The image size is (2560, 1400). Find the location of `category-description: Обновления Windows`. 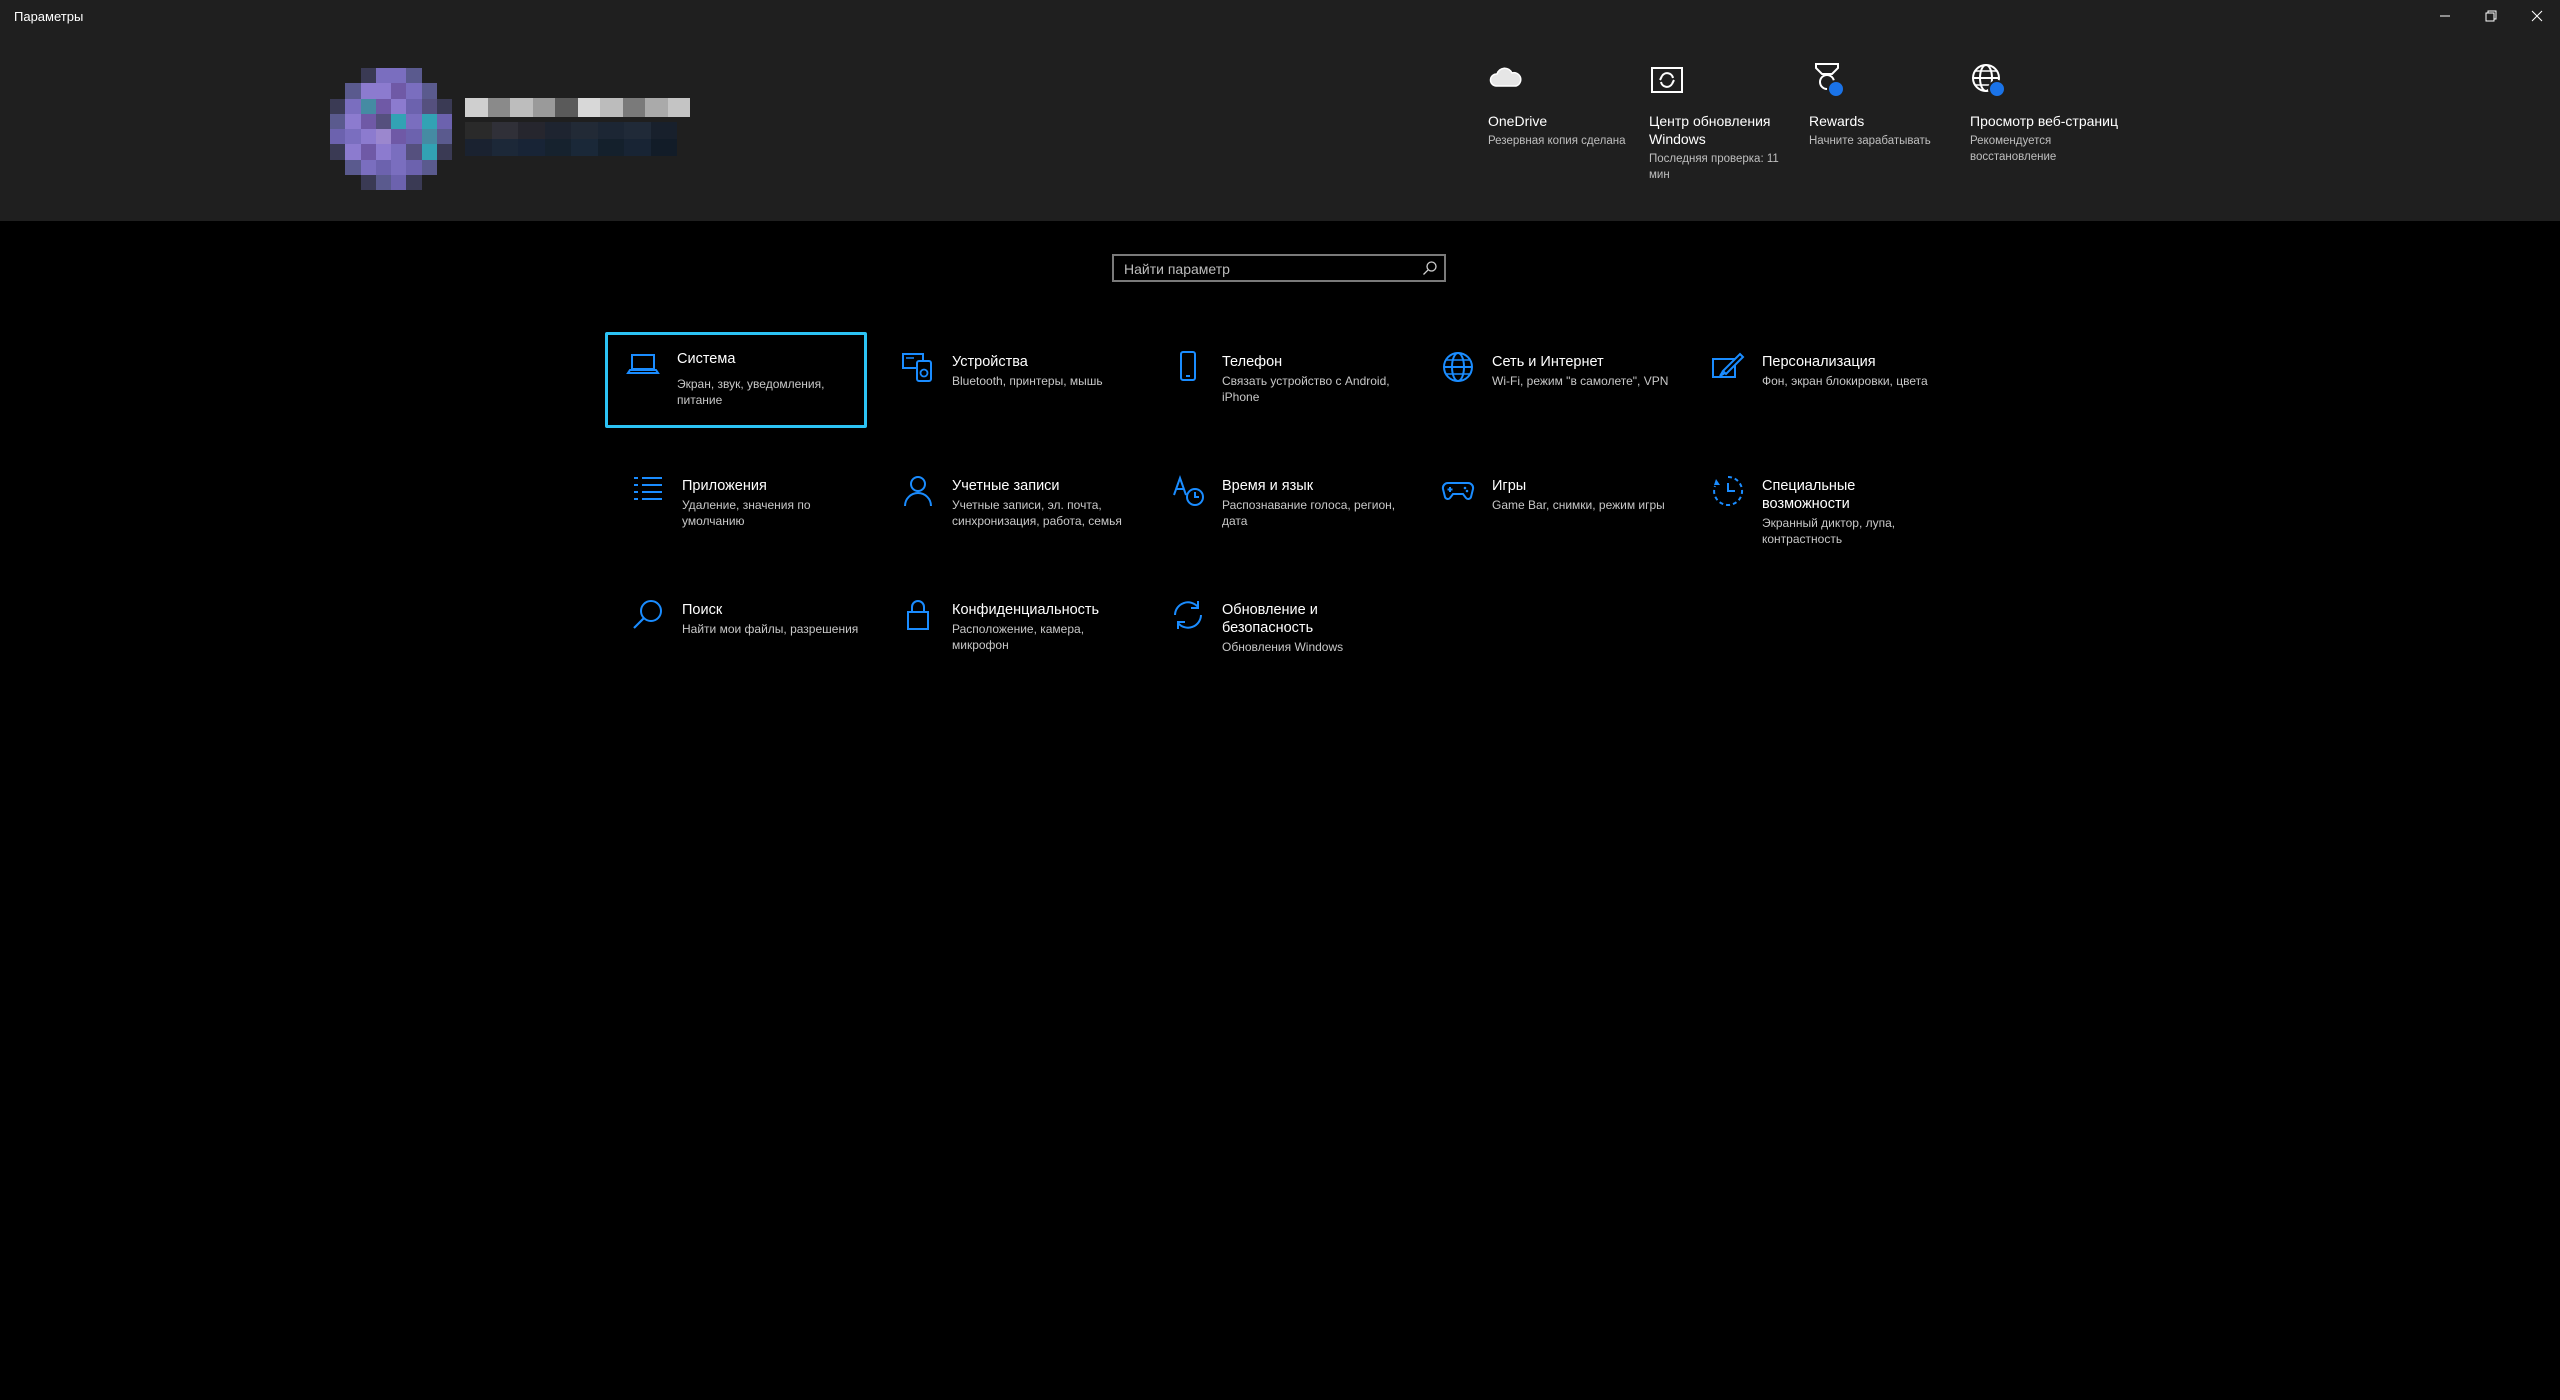

category-description: Обновления Windows is located at coordinates (1283, 647).